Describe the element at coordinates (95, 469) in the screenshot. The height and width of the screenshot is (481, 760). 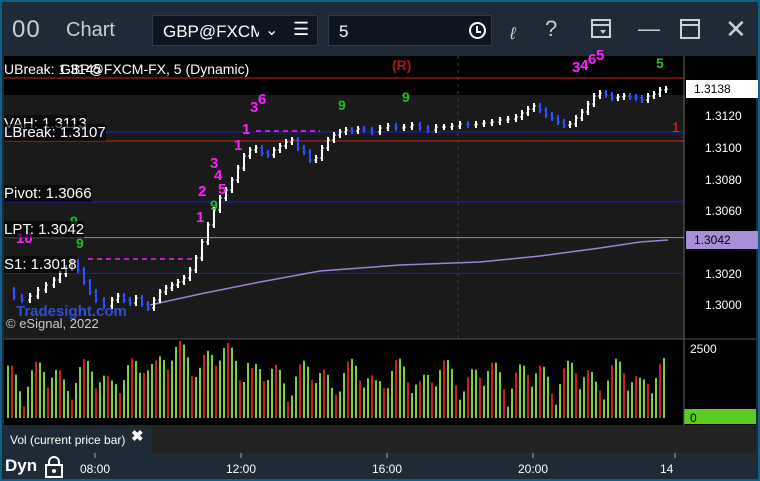
I see `time-axis-tick: 08:00` at that location.